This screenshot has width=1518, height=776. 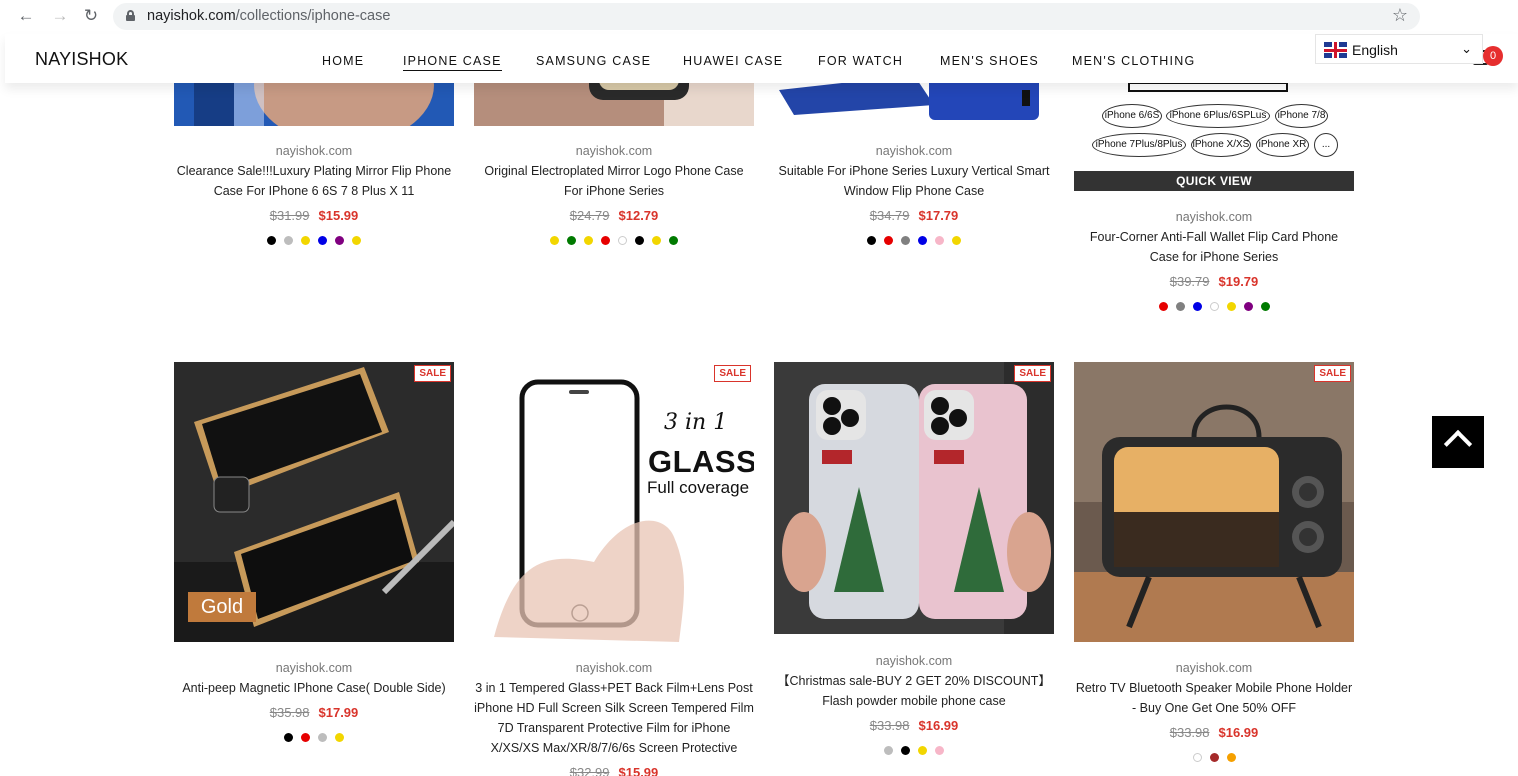 What do you see at coordinates (696, 422) in the screenshot?
I see `image-text-line1: 3 in 1` at bounding box center [696, 422].